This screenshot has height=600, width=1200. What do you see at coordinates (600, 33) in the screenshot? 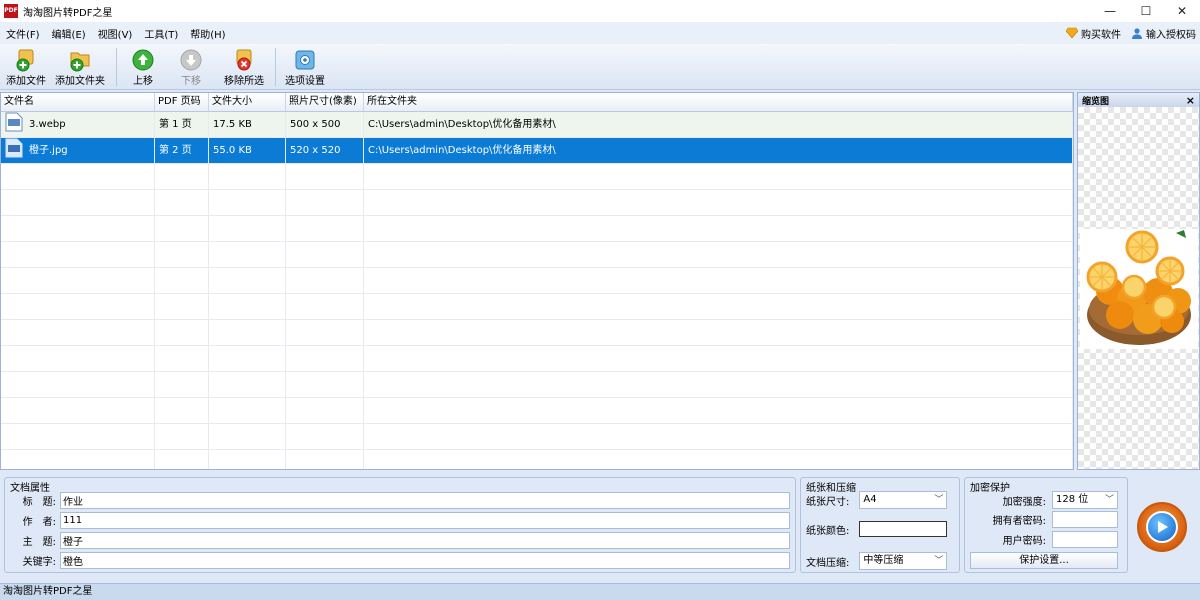
I see `menu-bar: 文件(F) 编辑(E) 视图(V) 工具(T) 帮助(H) 购买软件 输入授权码` at bounding box center [600, 33].